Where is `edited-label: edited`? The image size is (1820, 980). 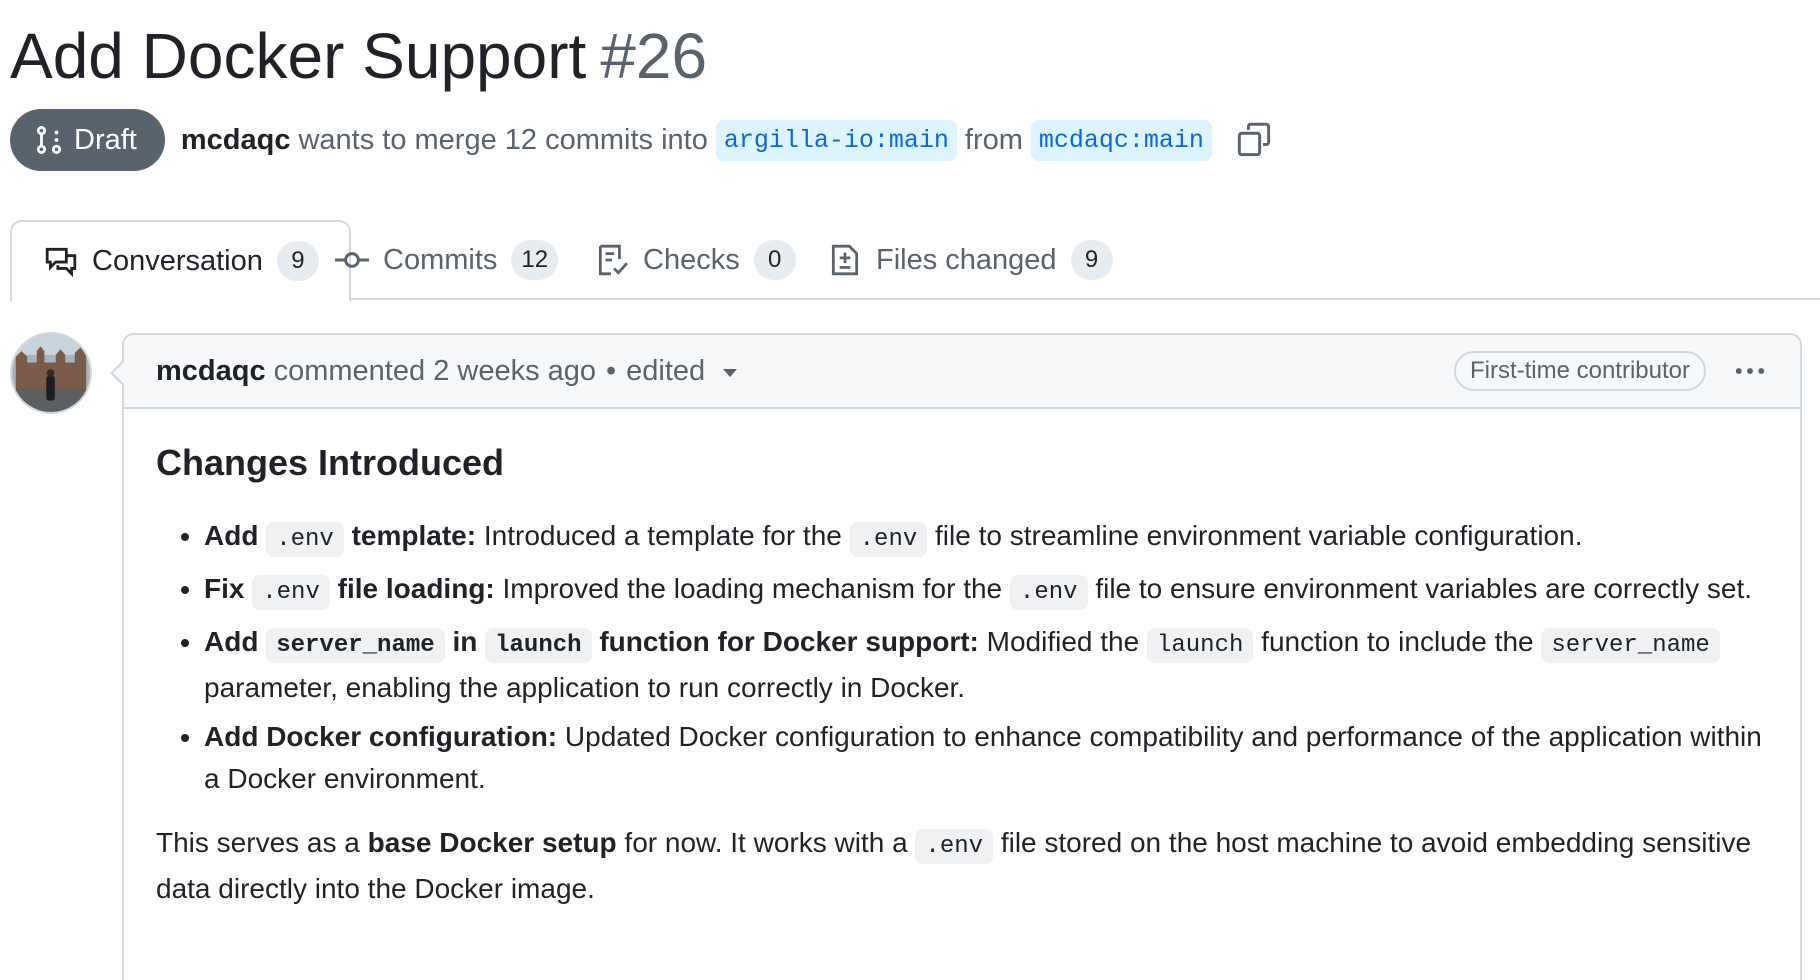
edited-label: edited is located at coordinates (666, 370).